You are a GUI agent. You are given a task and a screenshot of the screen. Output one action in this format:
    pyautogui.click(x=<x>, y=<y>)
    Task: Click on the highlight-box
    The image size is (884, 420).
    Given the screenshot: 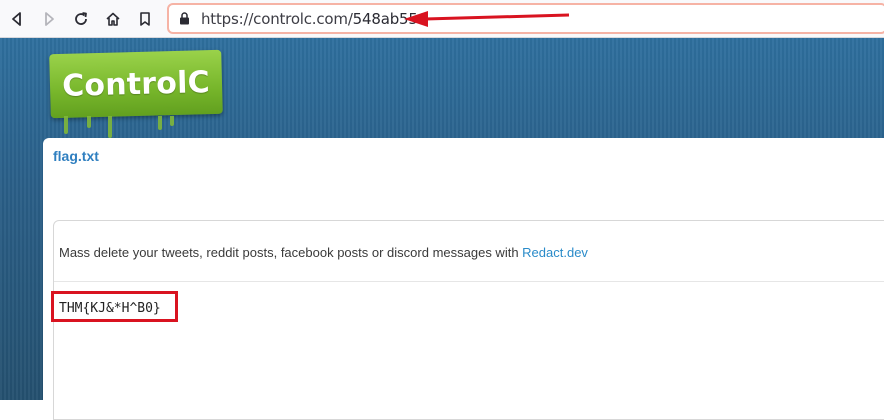 What is the action you would take?
    pyautogui.click(x=114, y=306)
    